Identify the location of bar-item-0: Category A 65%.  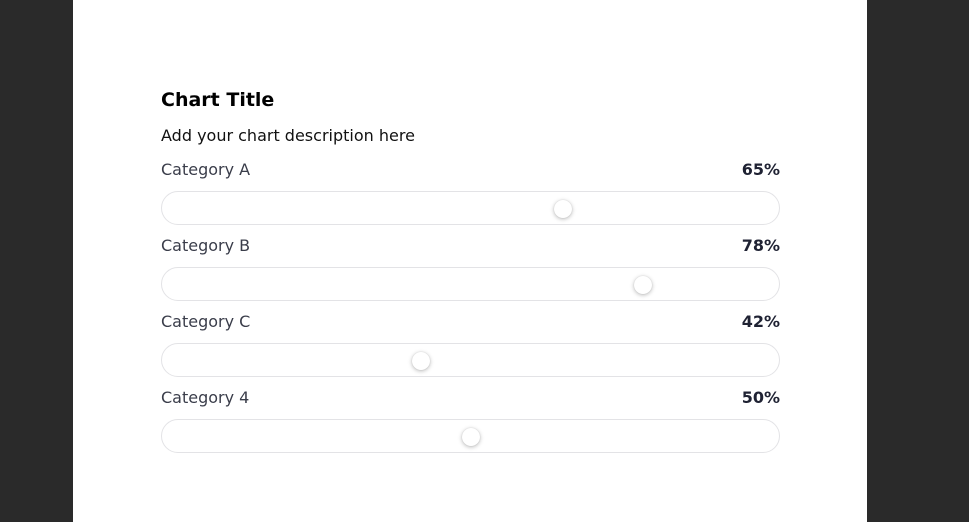
(470, 198).